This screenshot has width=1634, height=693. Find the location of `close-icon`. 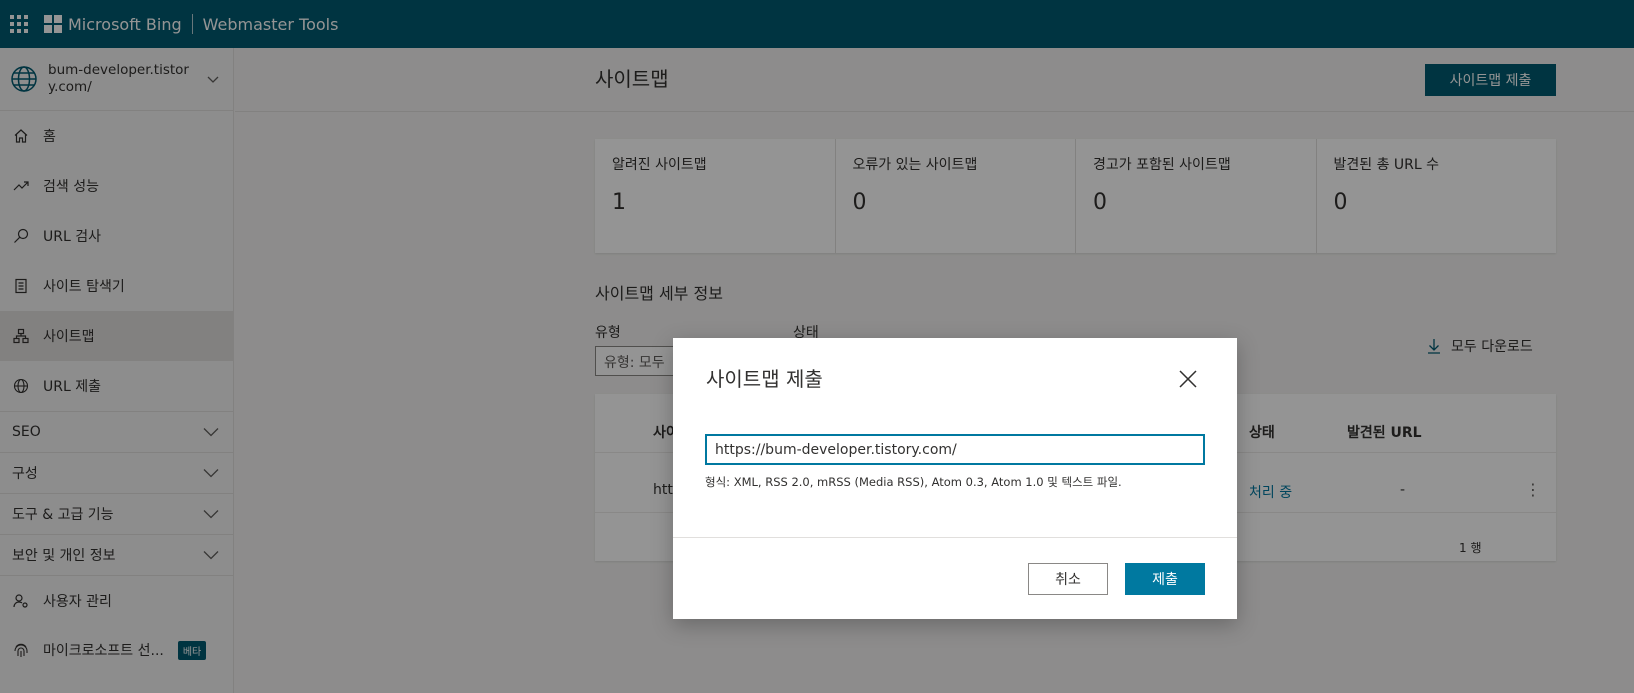

close-icon is located at coordinates (1188, 379).